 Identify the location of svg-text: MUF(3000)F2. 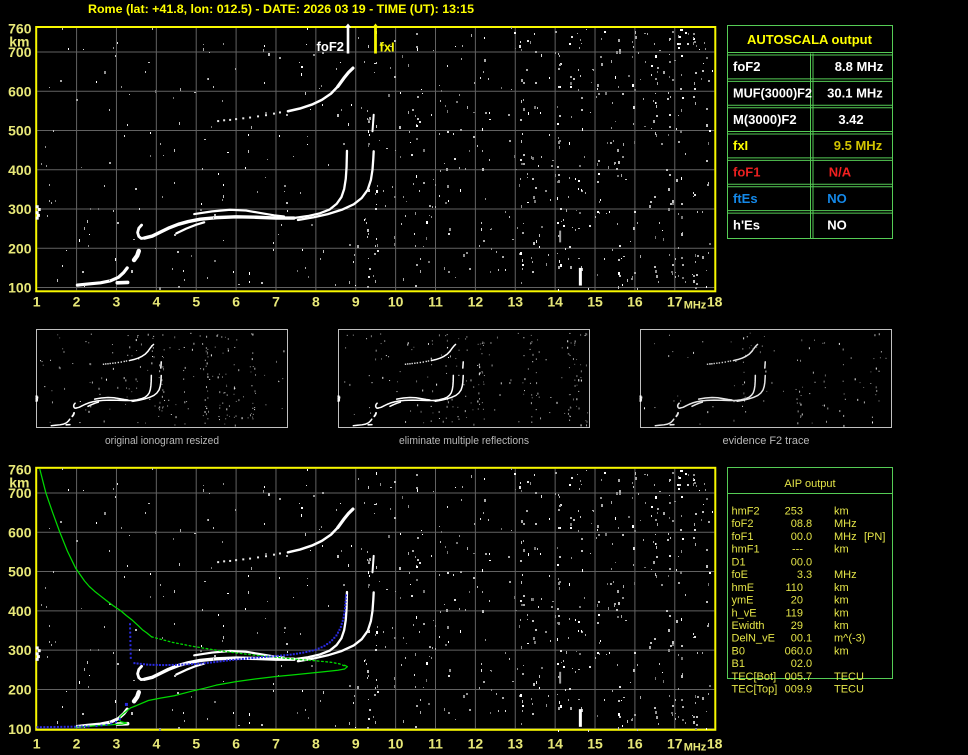
(772, 93).